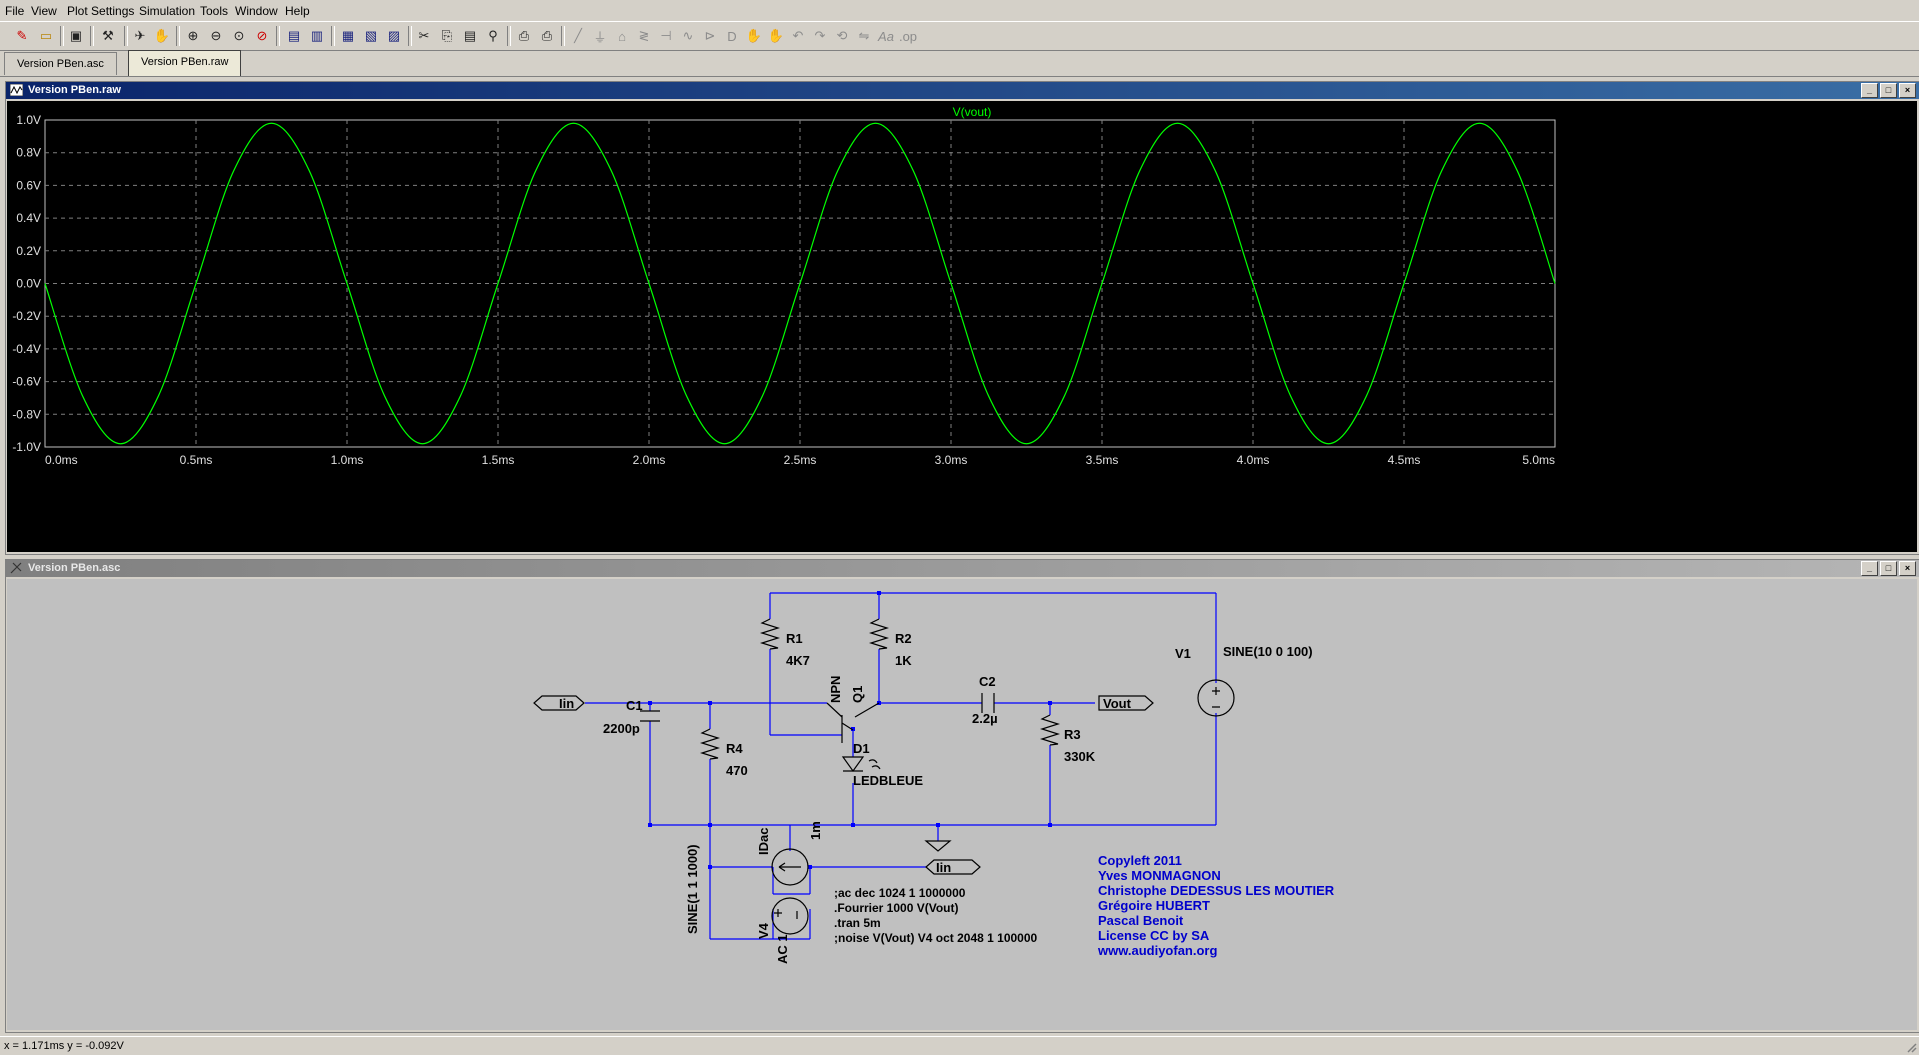 This screenshot has height=1055, width=1919. Describe the element at coordinates (214, 11) in the screenshot. I see `menu-tools: Tools` at that location.